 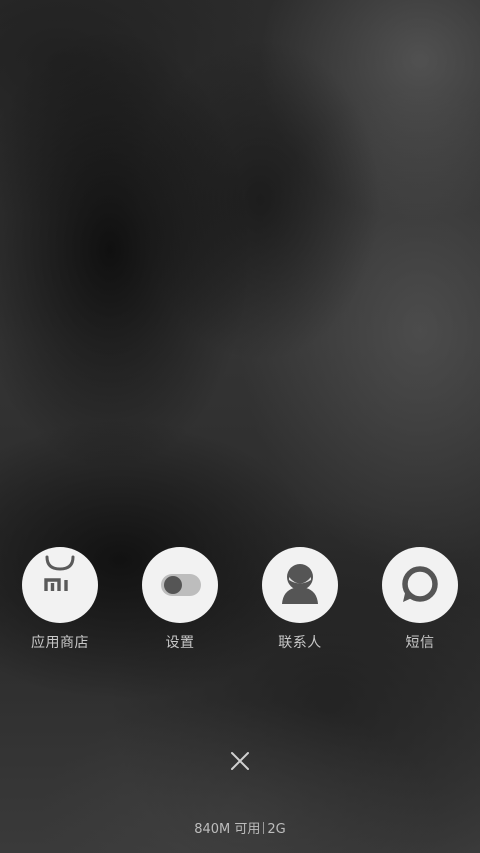 I want to click on contacts-icon-circle, so click(x=300, y=585).